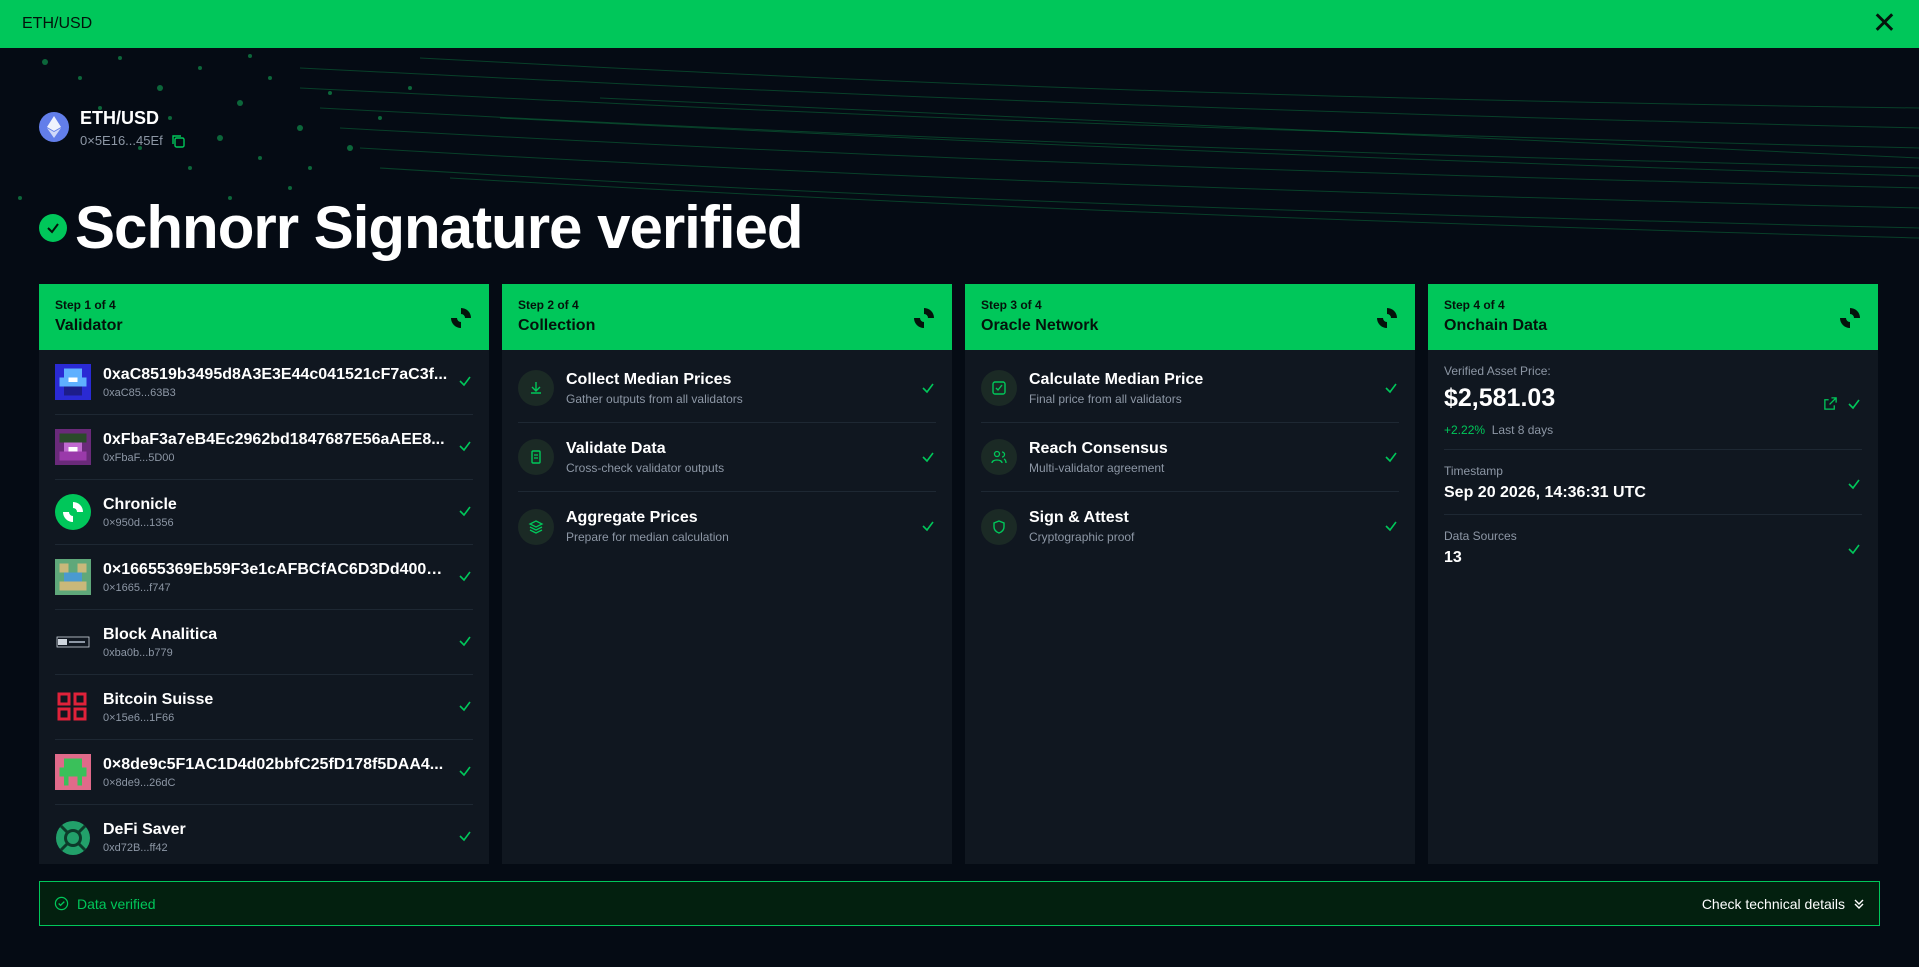 The image size is (1919, 967). What do you see at coordinates (1079, 517) in the screenshot?
I see `step-title: Sign & Attest` at bounding box center [1079, 517].